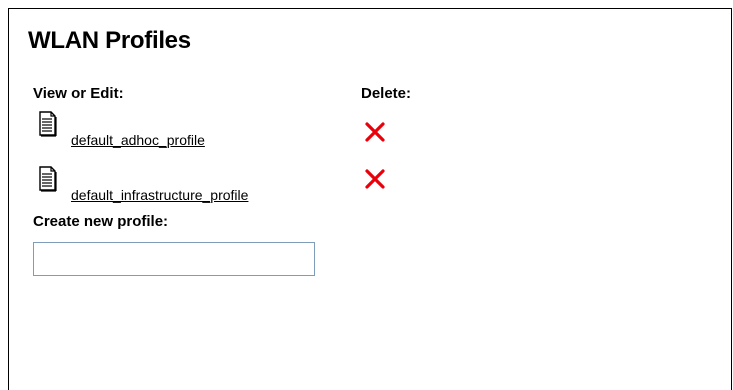 The height and width of the screenshot is (390, 733). What do you see at coordinates (159, 195) in the screenshot?
I see `profile-link-infrastructure: default_infrastructure_profile` at bounding box center [159, 195].